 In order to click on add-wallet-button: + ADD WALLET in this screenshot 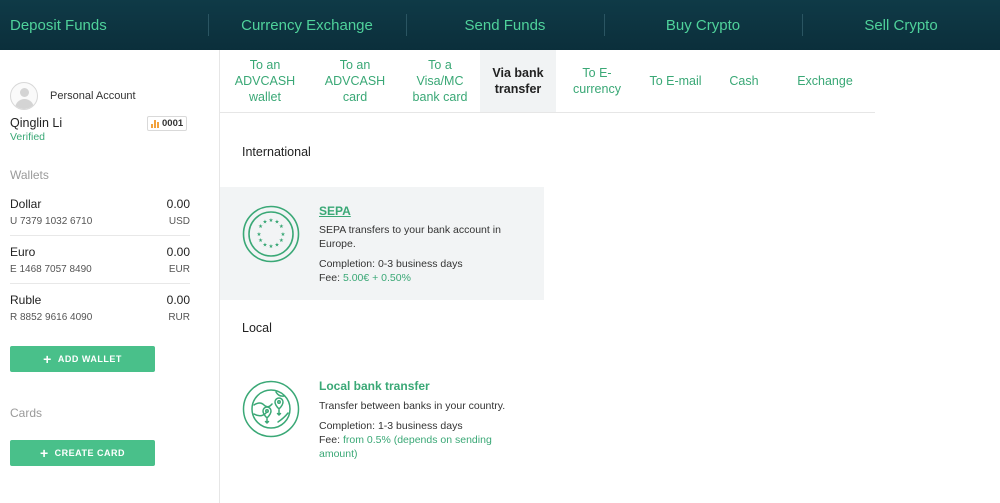, I will do `click(82, 359)`.